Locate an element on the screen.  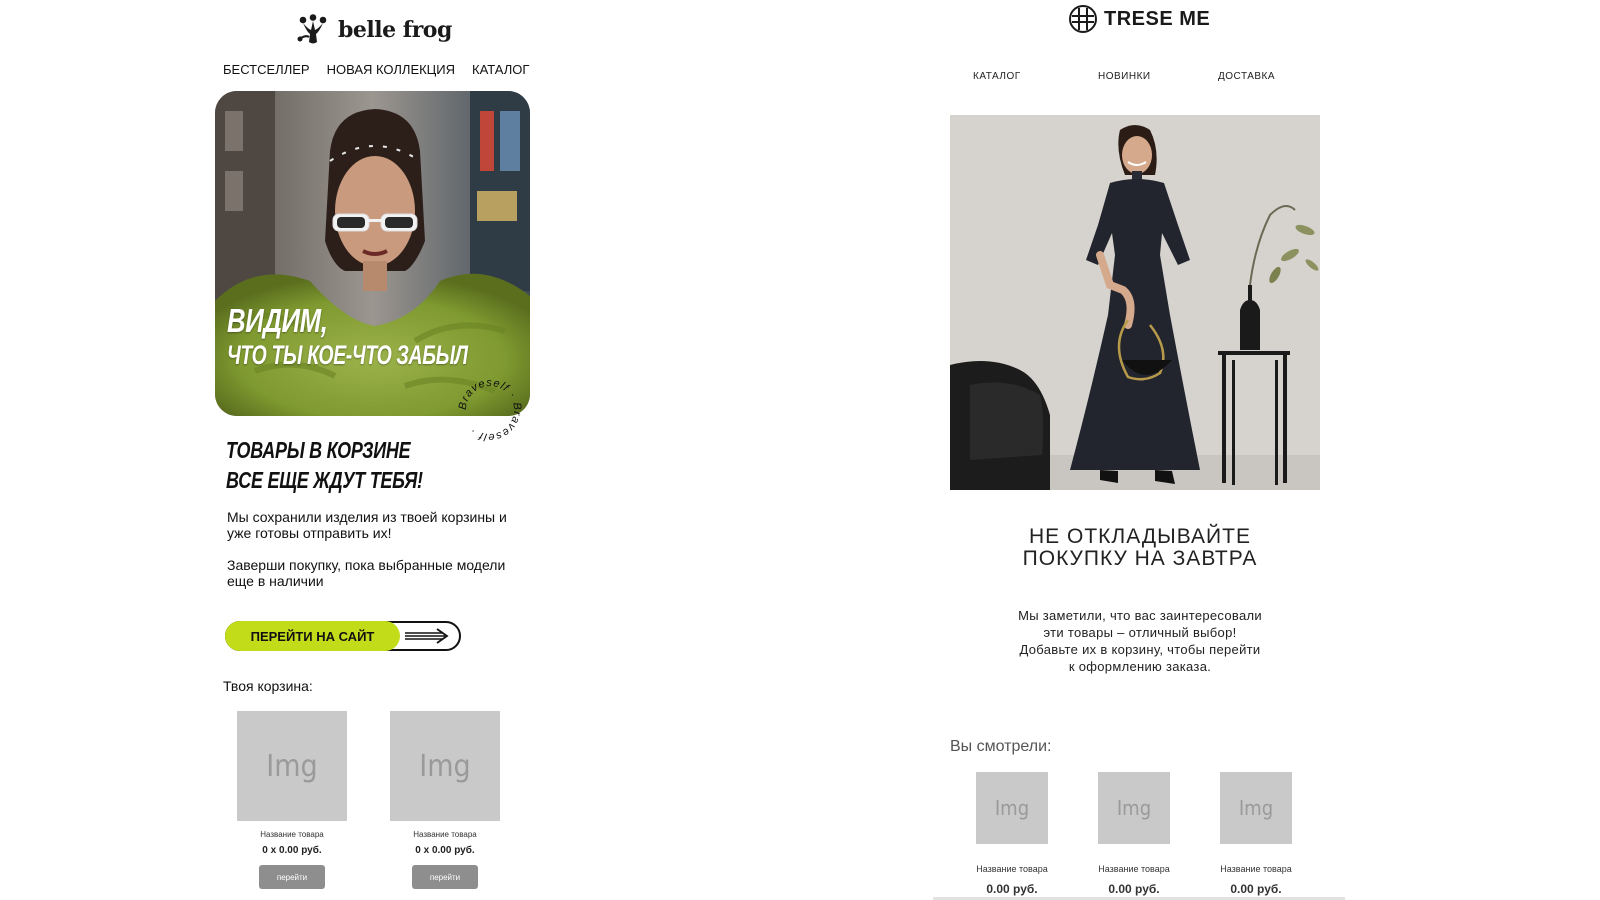
nav-item-bestseller: БЕСТСЕЛЛЕР is located at coordinates (266, 69).